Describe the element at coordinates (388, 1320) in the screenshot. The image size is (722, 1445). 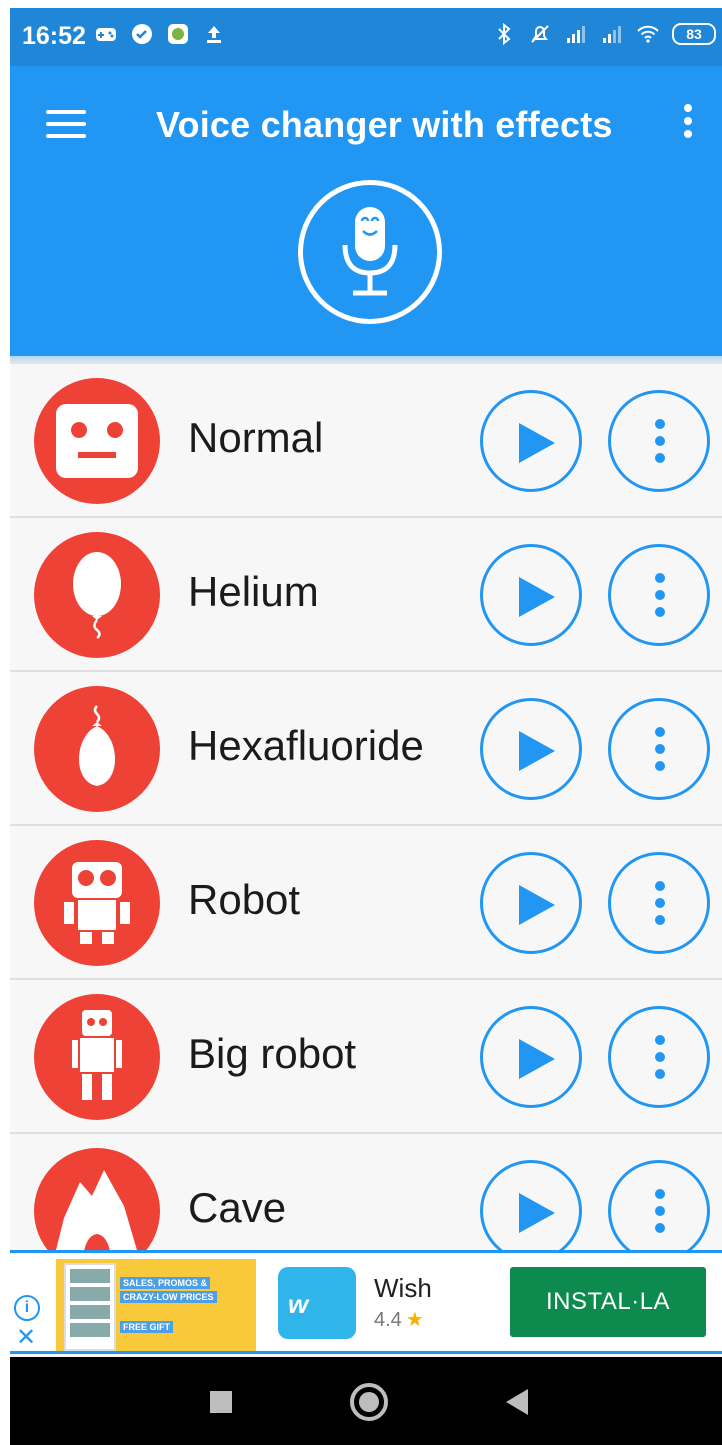
I see `ad-rating-value: 4.4` at that location.